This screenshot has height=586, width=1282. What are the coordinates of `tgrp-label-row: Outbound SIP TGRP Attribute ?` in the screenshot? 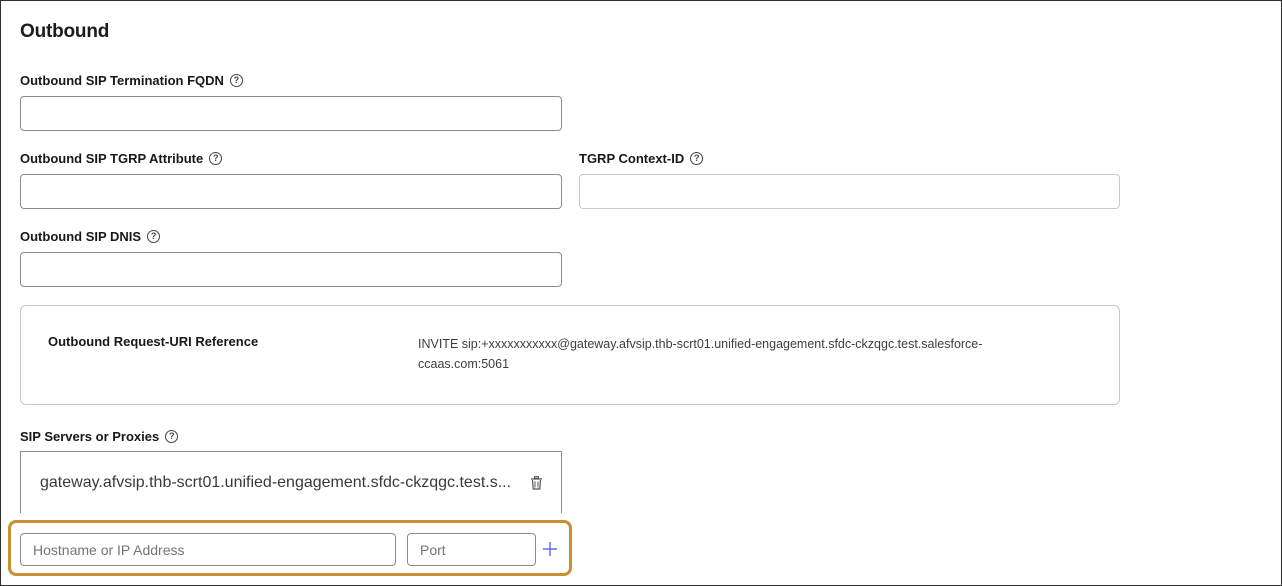 It's located at (121, 158).